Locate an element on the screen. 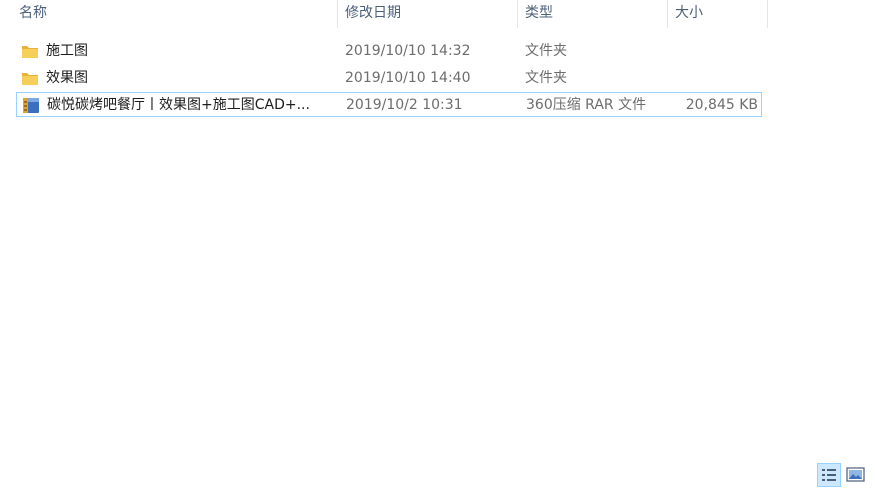 The width and height of the screenshot is (875, 491). file-row: 施工图 2019/10/10 14:32 文件夹 is located at coordinates (389, 51).